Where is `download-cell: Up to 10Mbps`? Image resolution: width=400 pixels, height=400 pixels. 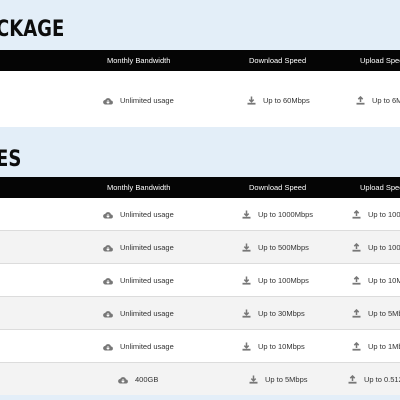 download-cell: Up to 10Mbps is located at coordinates (273, 346).